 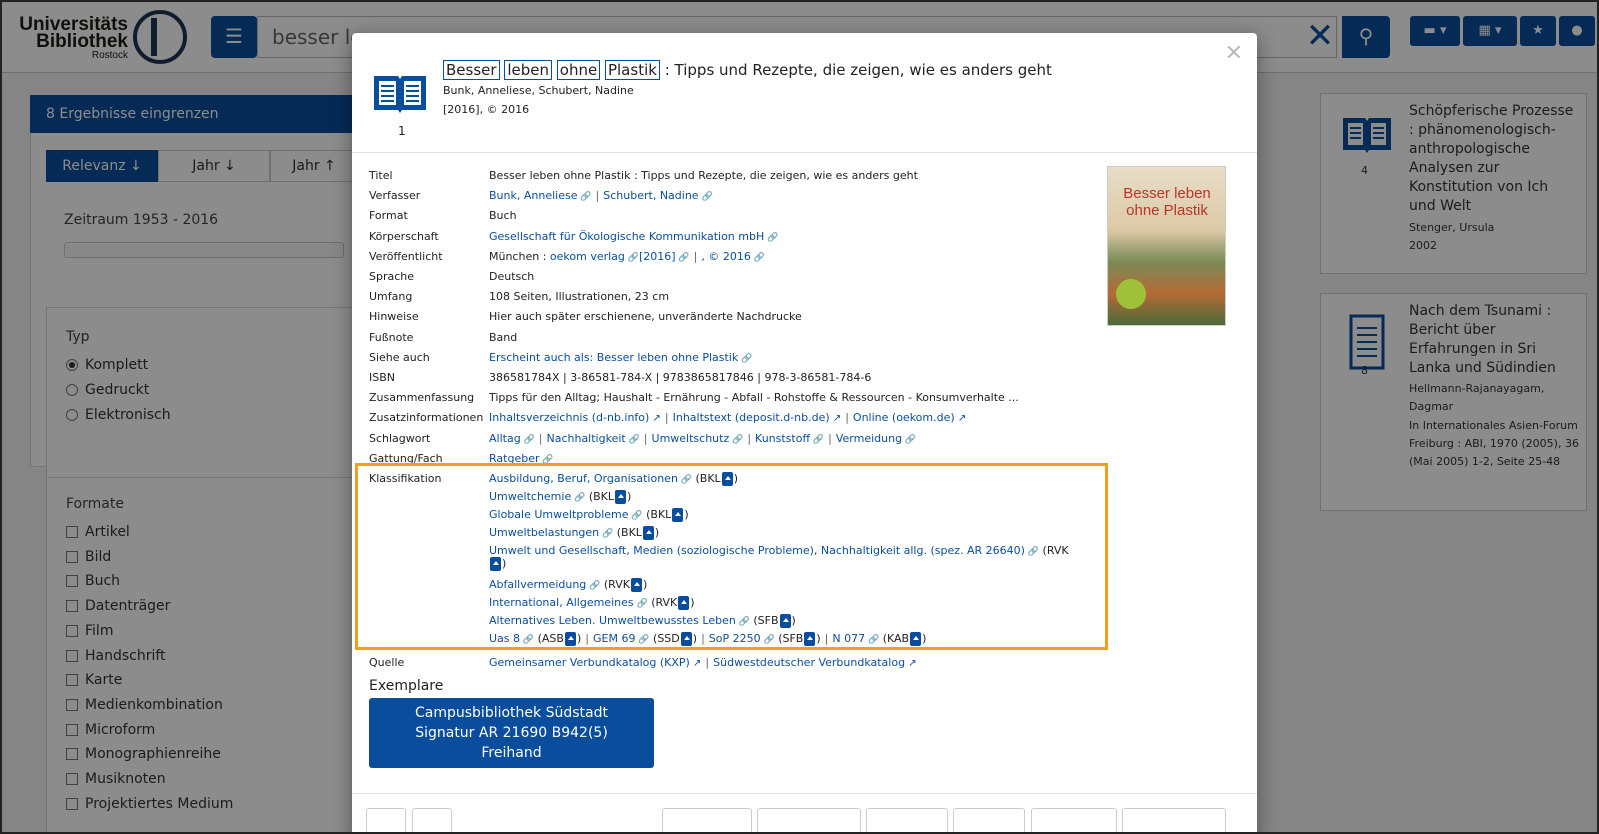 I want to click on detail-label: Zusammenfassung, so click(x=422, y=397).